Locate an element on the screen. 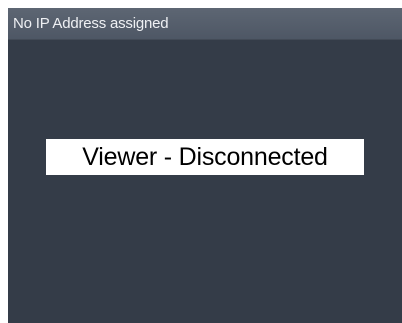 This screenshot has width=402, height=323. viewer-header: No IP Address assigned is located at coordinates (205, 24).